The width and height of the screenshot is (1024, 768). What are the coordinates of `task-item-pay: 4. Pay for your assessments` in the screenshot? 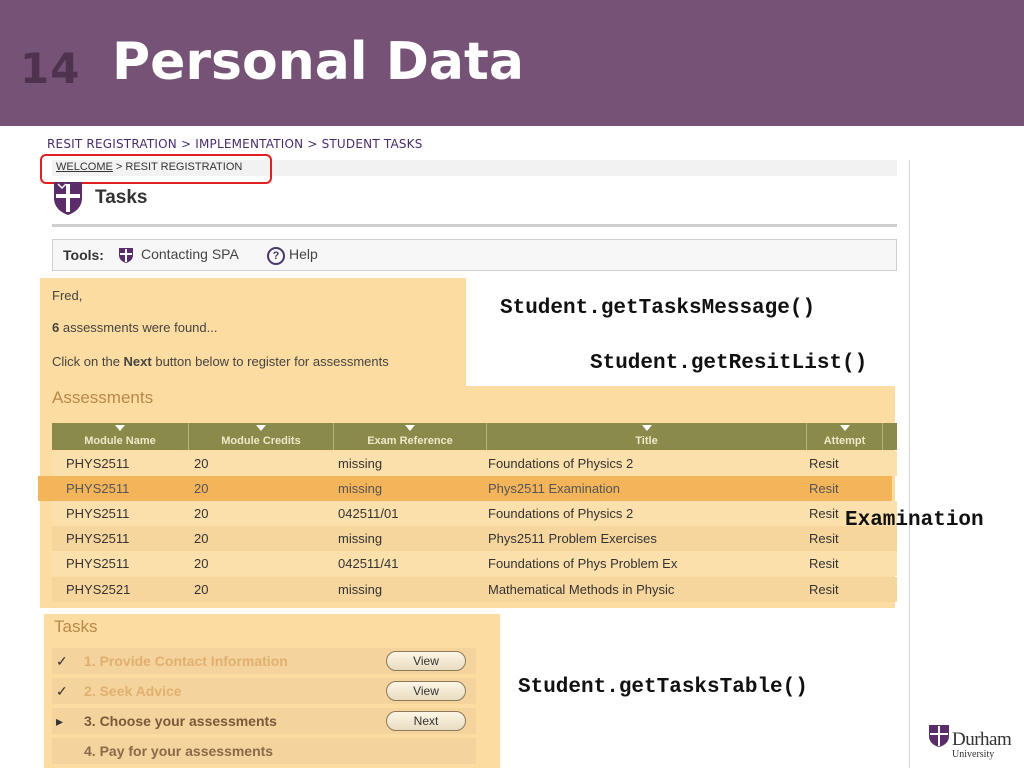 It's located at (264, 751).